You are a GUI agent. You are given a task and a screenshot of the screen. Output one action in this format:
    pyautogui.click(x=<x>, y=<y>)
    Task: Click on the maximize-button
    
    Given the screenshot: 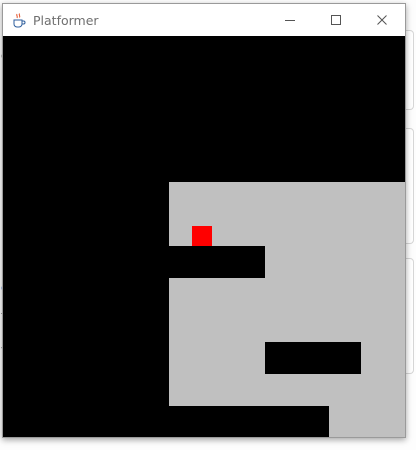 What is the action you would take?
    pyautogui.click(x=336, y=20)
    